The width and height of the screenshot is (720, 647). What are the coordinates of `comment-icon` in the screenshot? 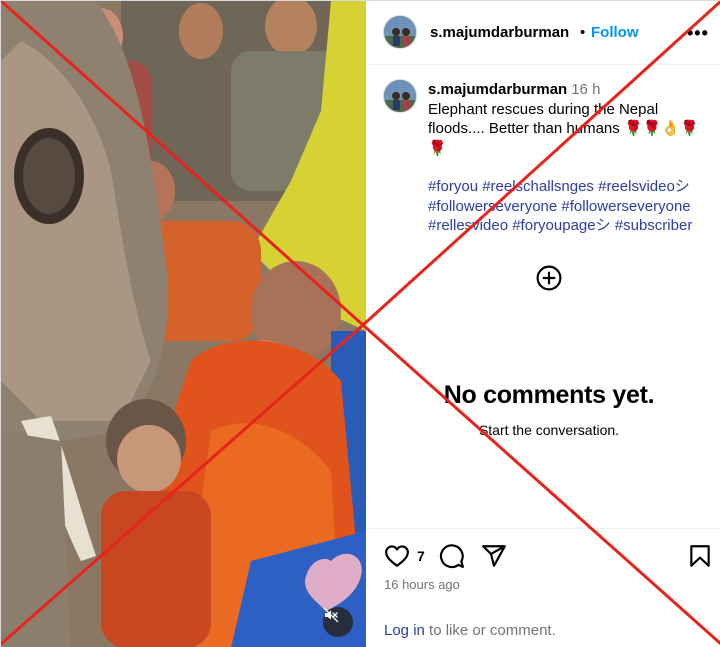 It's located at (452, 556).